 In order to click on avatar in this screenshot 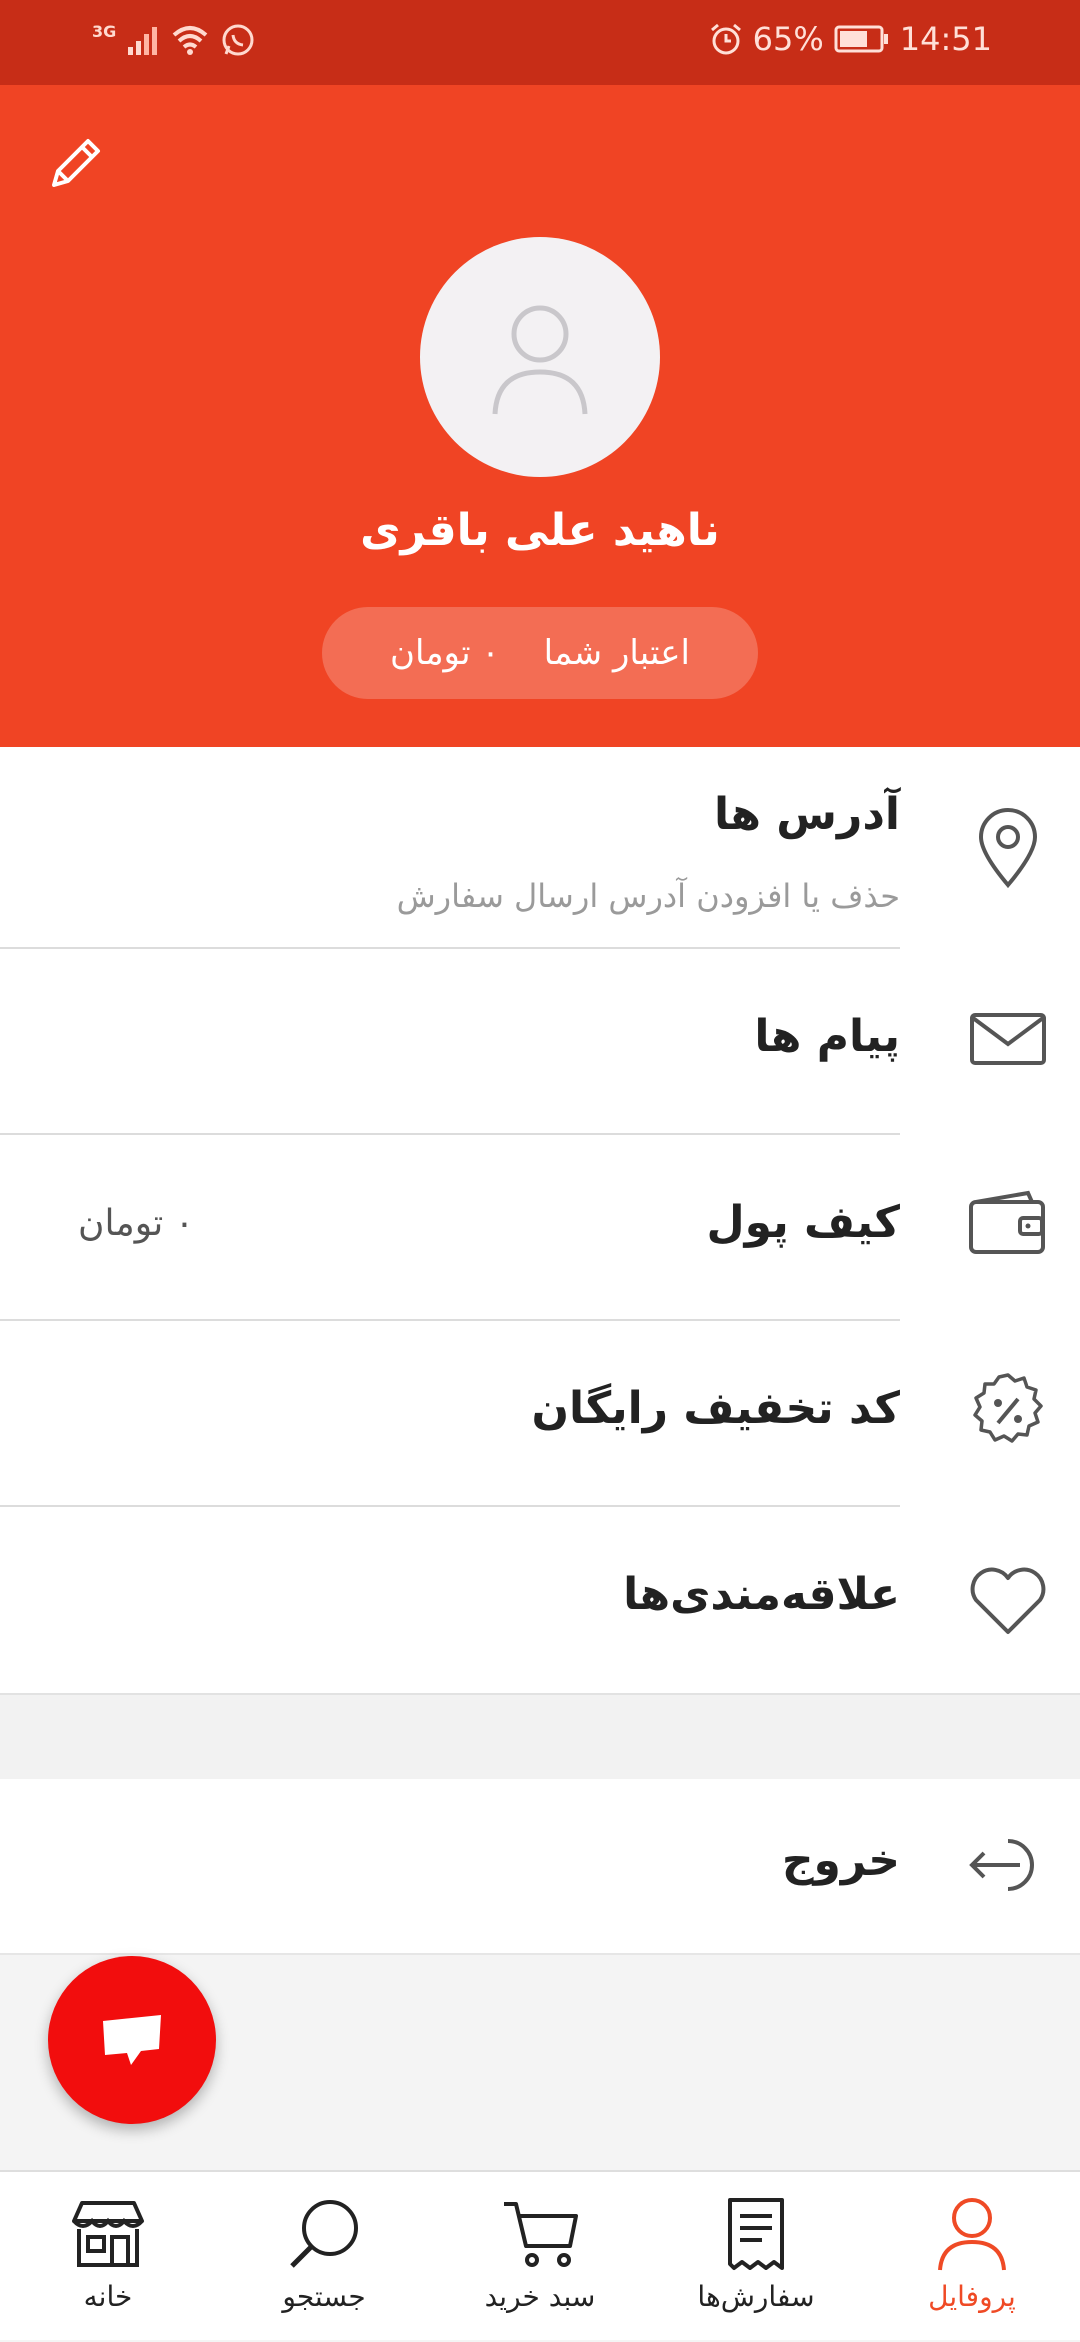, I will do `click(540, 357)`.